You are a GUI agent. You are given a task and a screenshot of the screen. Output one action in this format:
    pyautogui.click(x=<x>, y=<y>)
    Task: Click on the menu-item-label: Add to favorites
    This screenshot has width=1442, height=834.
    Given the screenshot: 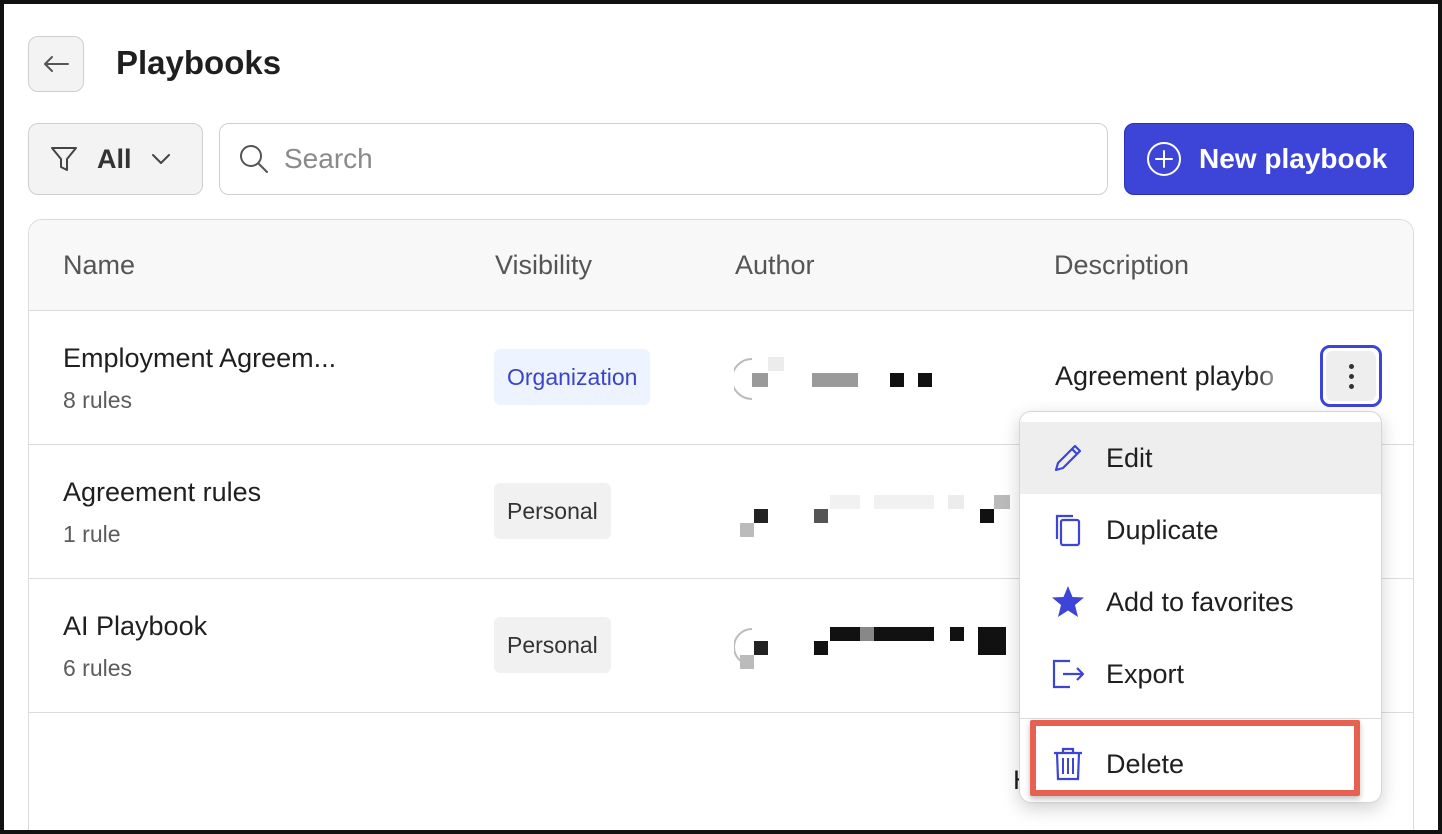 What is the action you would take?
    pyautogui.click(x=1200, y=601)
    